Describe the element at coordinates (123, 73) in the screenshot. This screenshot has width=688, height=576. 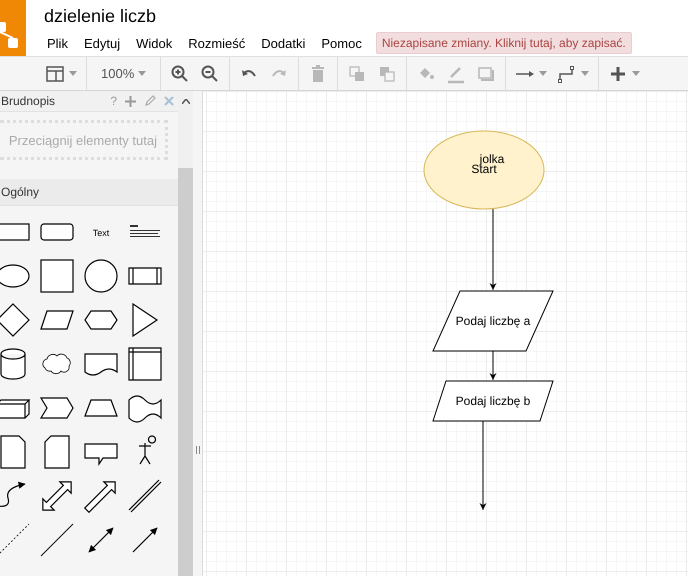
I see `zoom-dropdown: 100%` at that location.